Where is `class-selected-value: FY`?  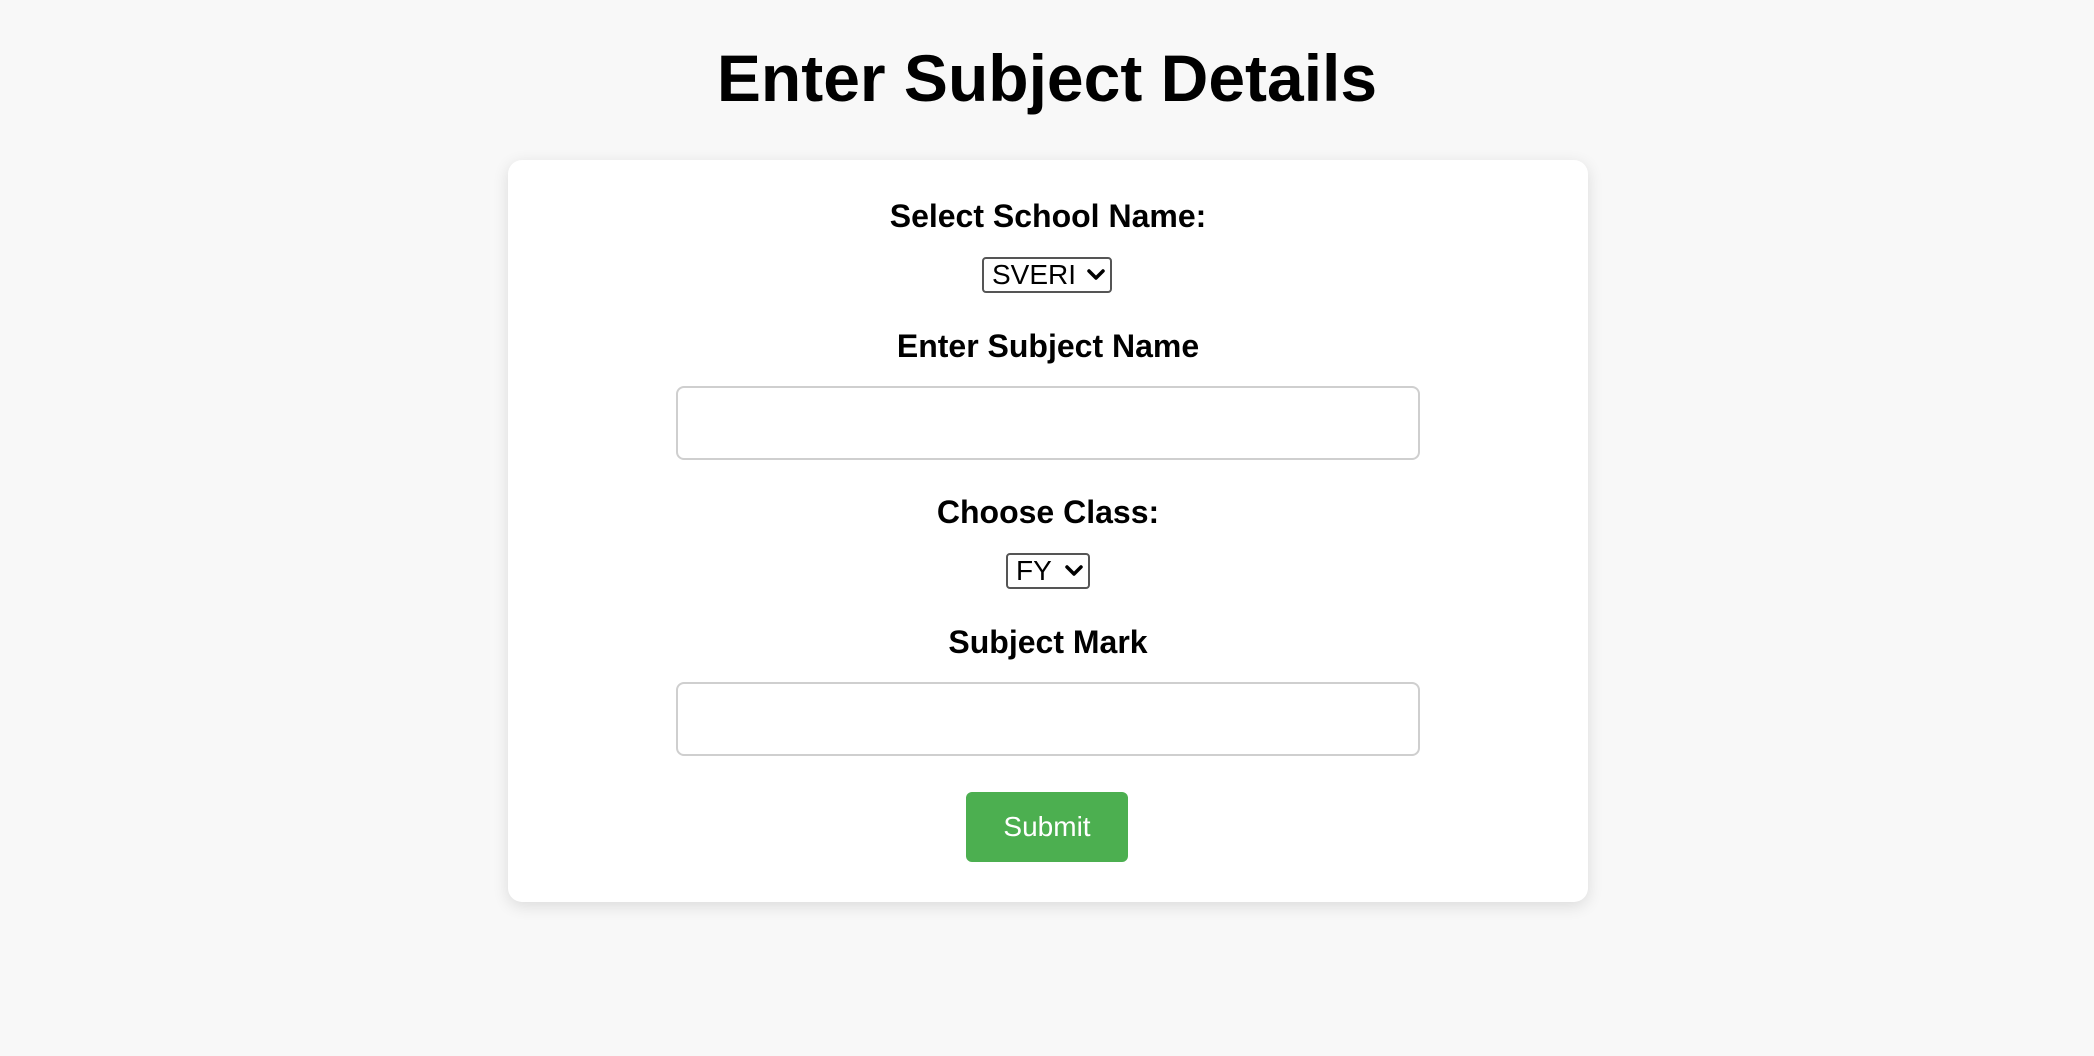 class-selected-value: FY is located at coordinates (1034, 570).